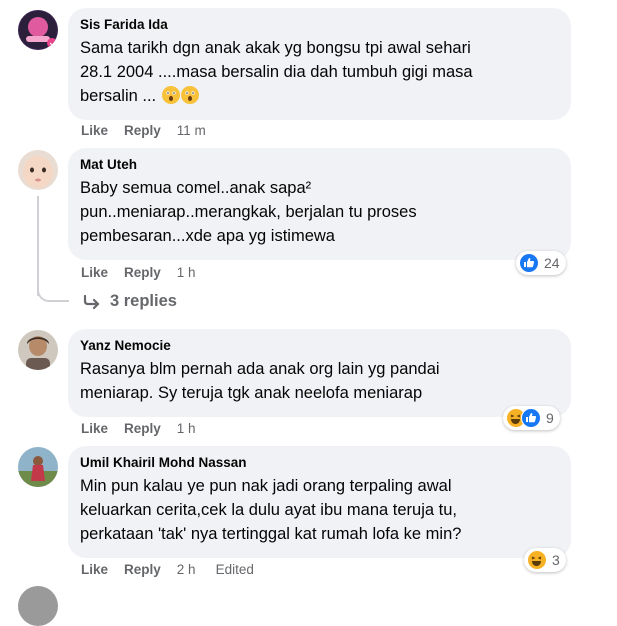 This screenshot has height=626, width=617. I want to click on thread-connector, so click(53, 286).